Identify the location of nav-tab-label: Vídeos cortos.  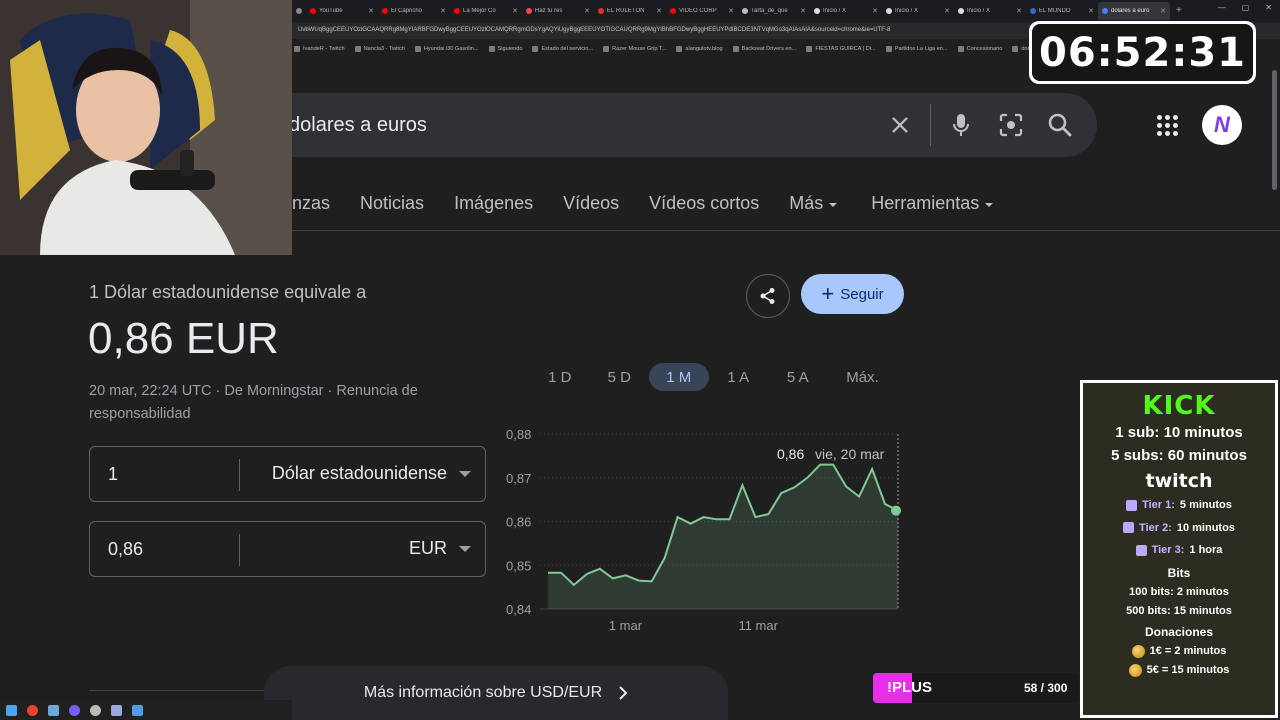
(704, 203).